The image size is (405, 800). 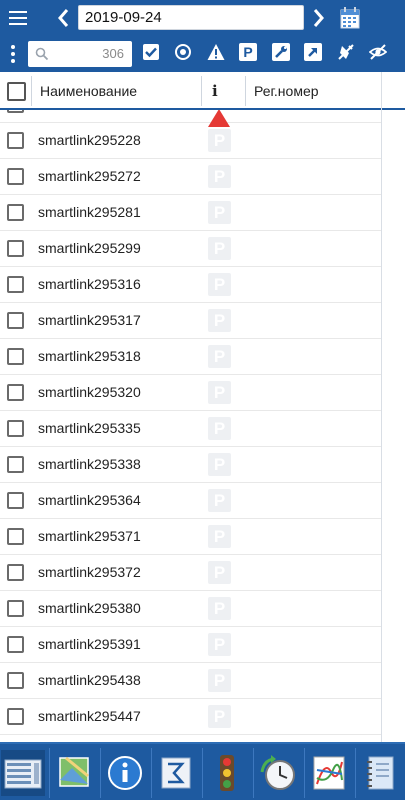 I want to click on vehicle-name: smartlink295372, so click(x=89, y=572).